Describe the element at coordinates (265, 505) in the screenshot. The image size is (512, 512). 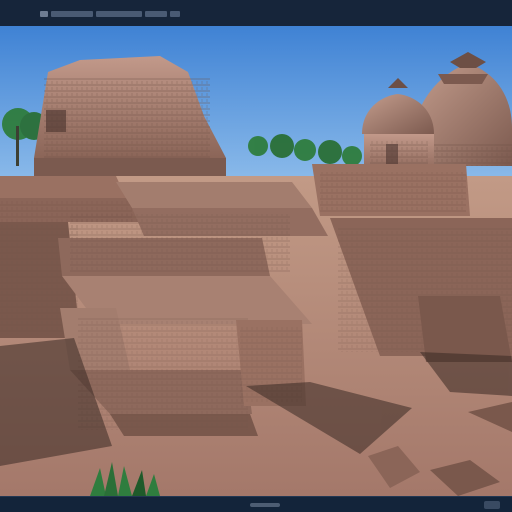
I see `status-indicator` at that location.